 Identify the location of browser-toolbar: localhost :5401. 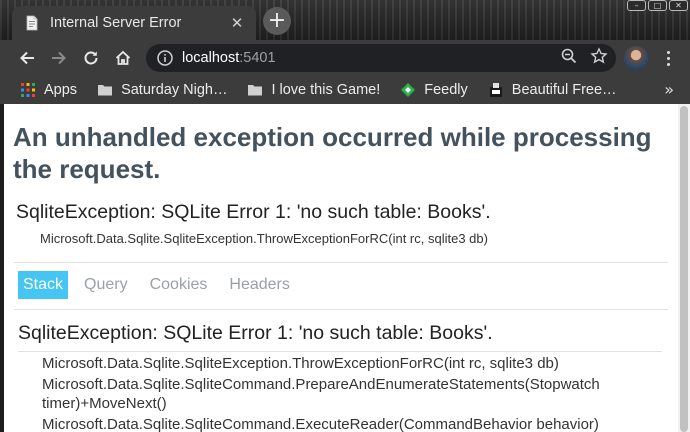
(345, 58).